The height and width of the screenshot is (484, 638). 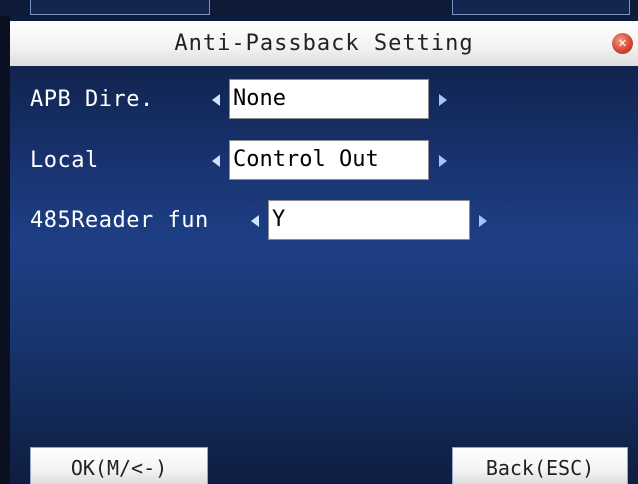 What do you see at coordinates (329, 99) in the screenshot?
I see `apb-direction-field: None` at bounding box center [329, 99].